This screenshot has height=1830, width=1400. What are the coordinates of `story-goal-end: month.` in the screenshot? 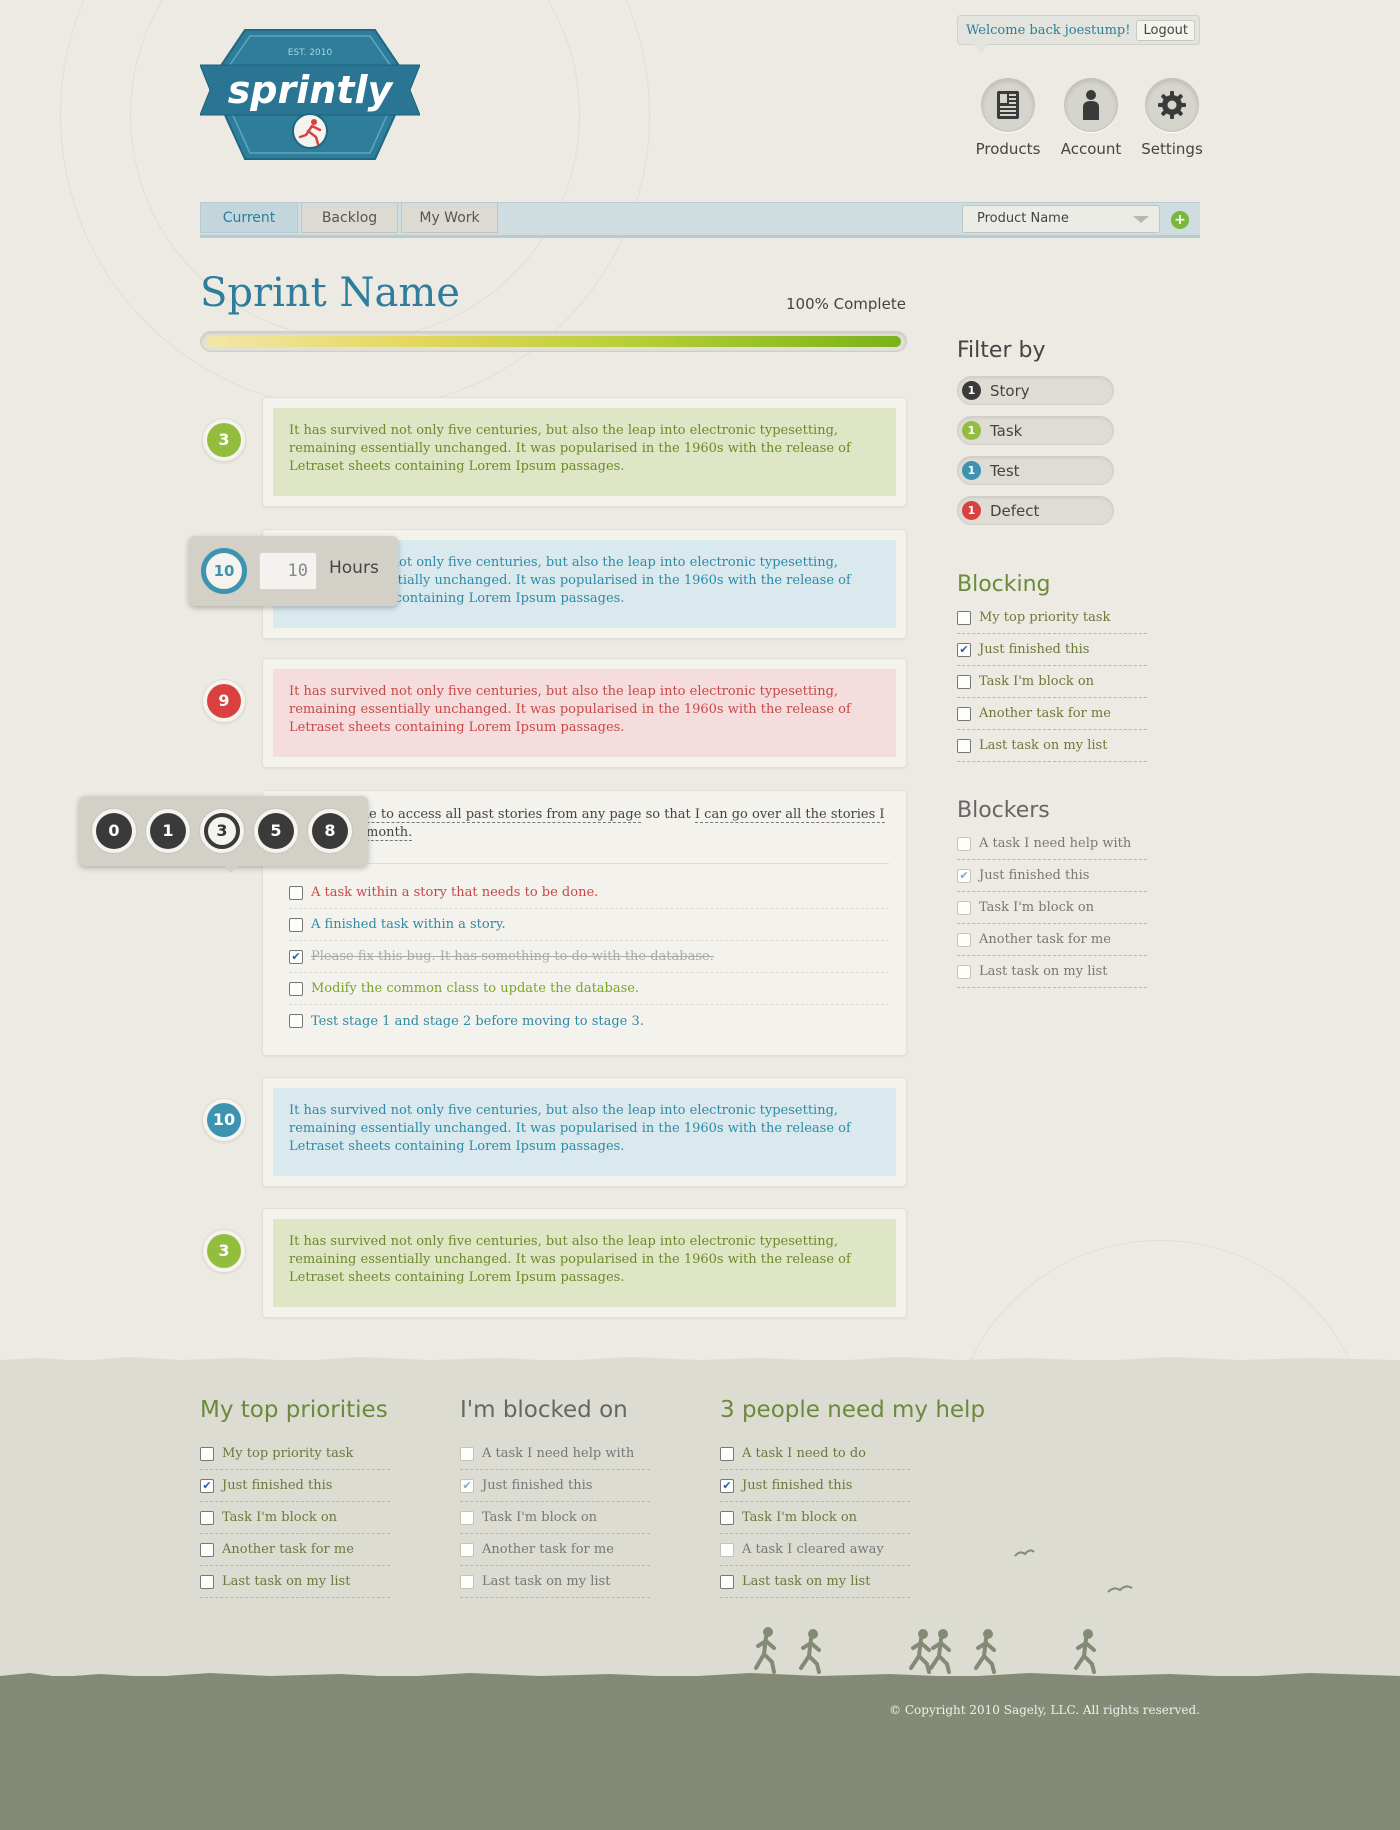 It's located at (389, 833).